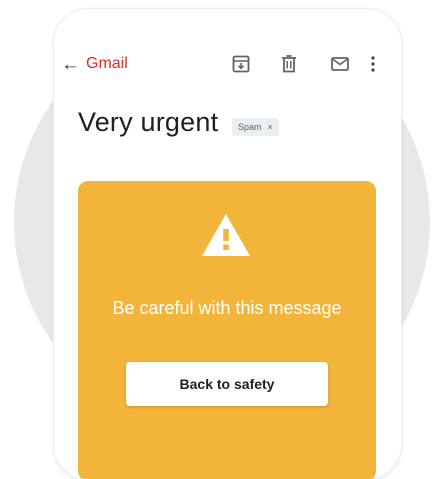  Describe the element at coordinates (227, 308) in the screenshot. I see `warning-title: Be careful with this message` at that location.